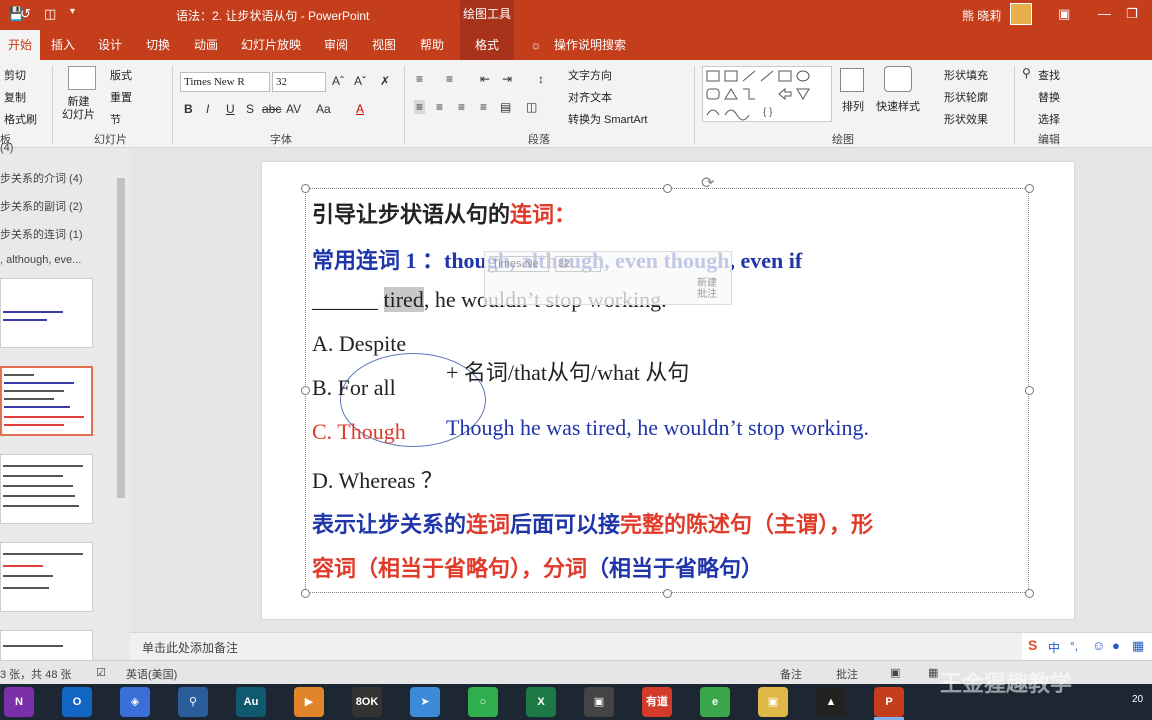 This screenshot has height=720, width=1152. I want to click on photos-icon: ◈, so click(135, 702).